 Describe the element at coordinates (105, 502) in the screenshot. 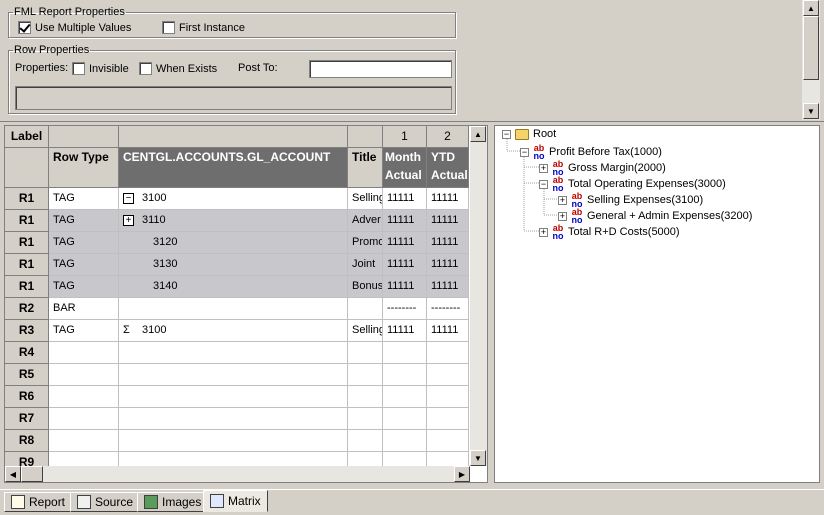

I see `tab-source: Source` at that location.